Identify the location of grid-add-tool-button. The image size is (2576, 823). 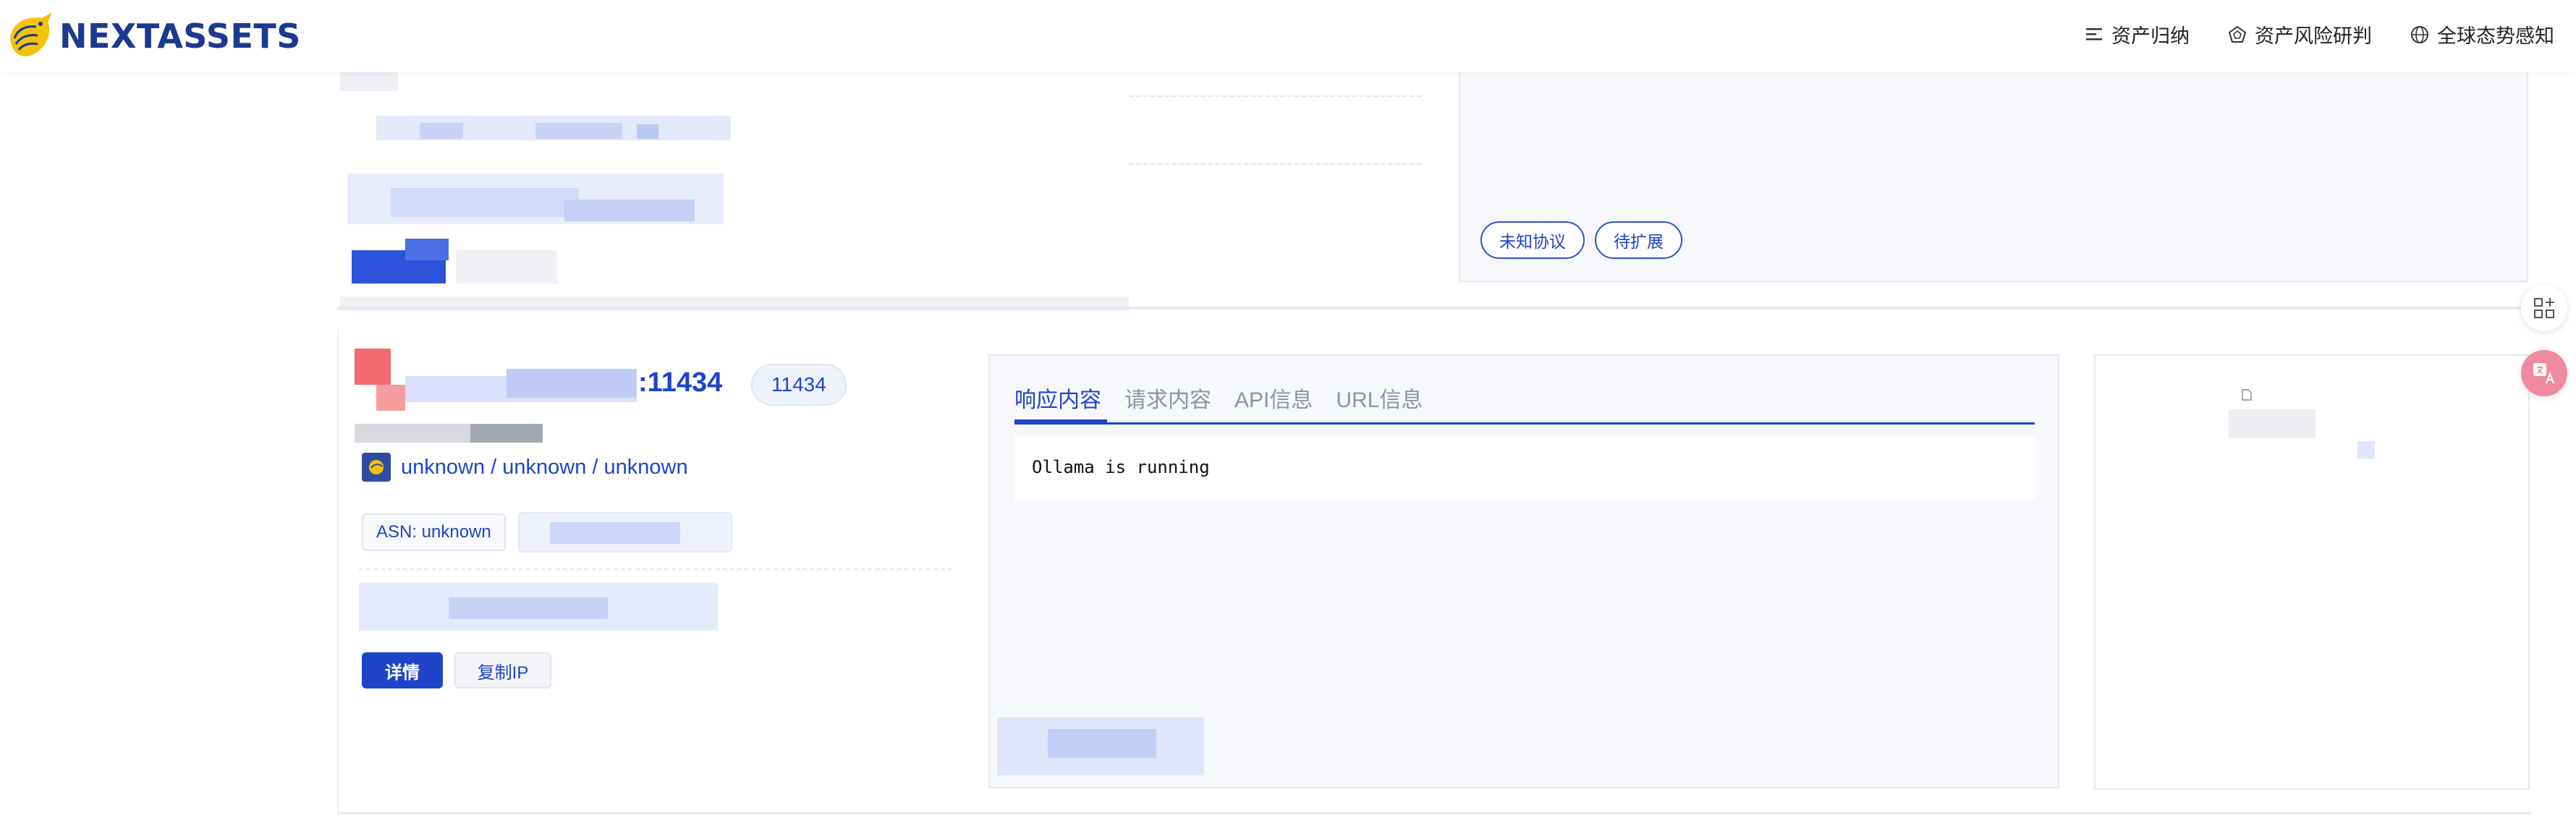
(2544, 308).